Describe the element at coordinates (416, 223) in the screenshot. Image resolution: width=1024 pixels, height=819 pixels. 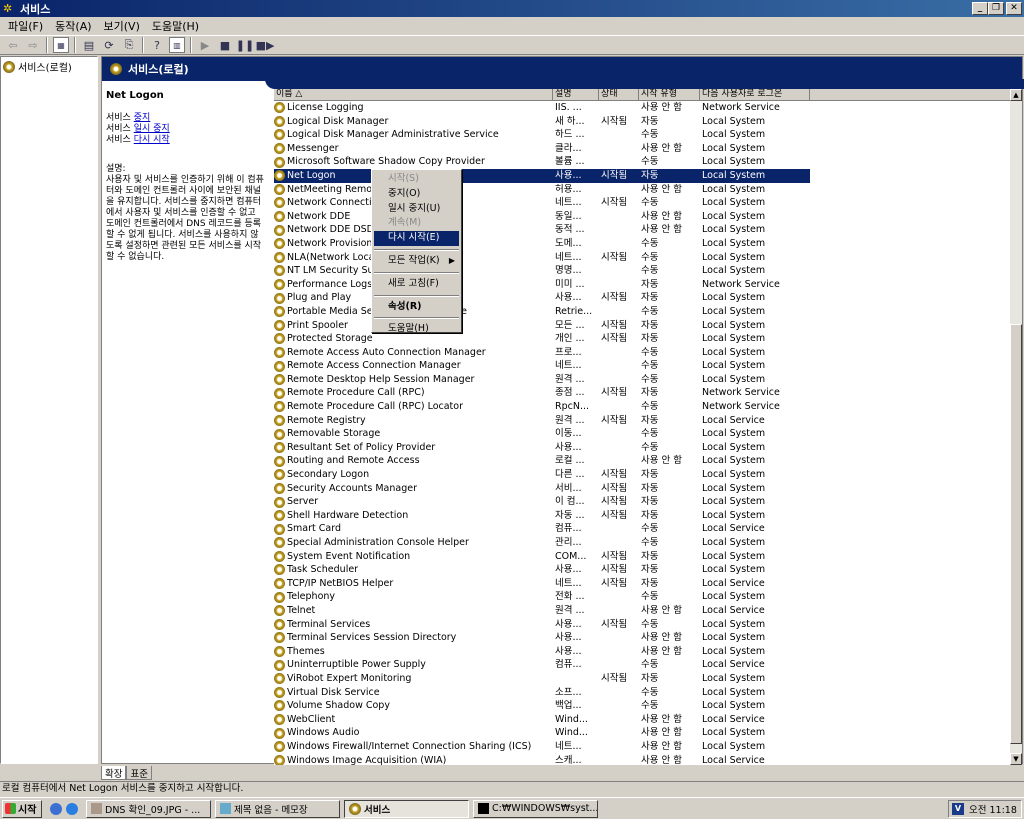
I see `context-menu-item: 계속(M)` at that location.